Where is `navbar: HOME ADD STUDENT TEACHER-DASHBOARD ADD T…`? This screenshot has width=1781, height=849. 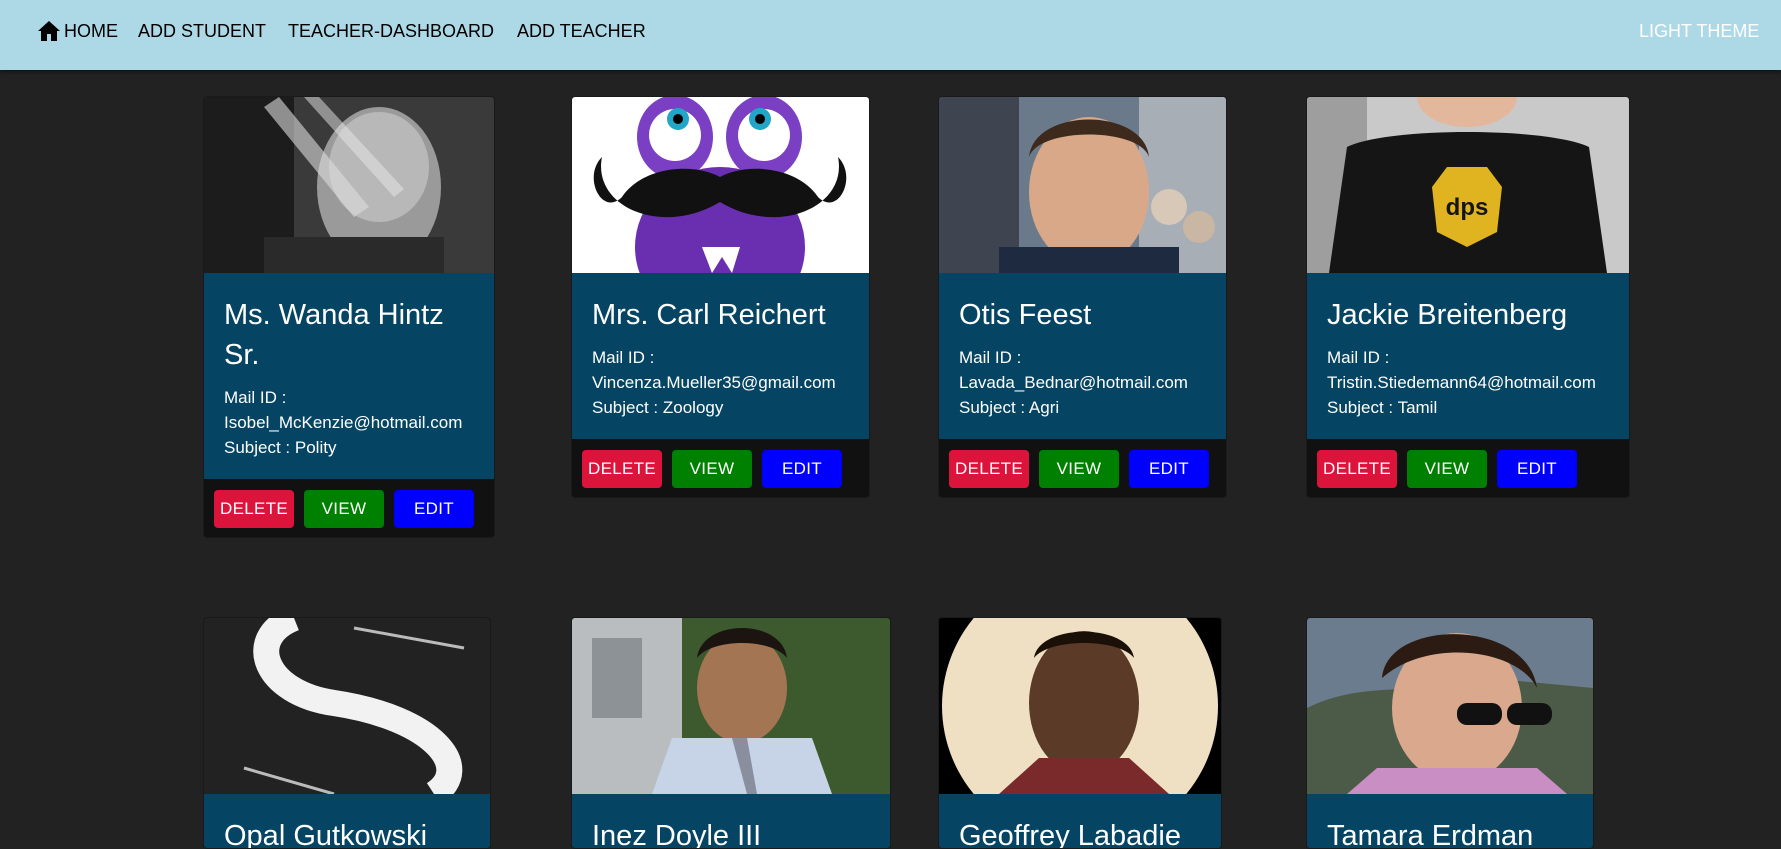 navbar: HOME ADD STUDENT TEACHER-DASHBOARD ADD T… is located at coordinates (890, 35).